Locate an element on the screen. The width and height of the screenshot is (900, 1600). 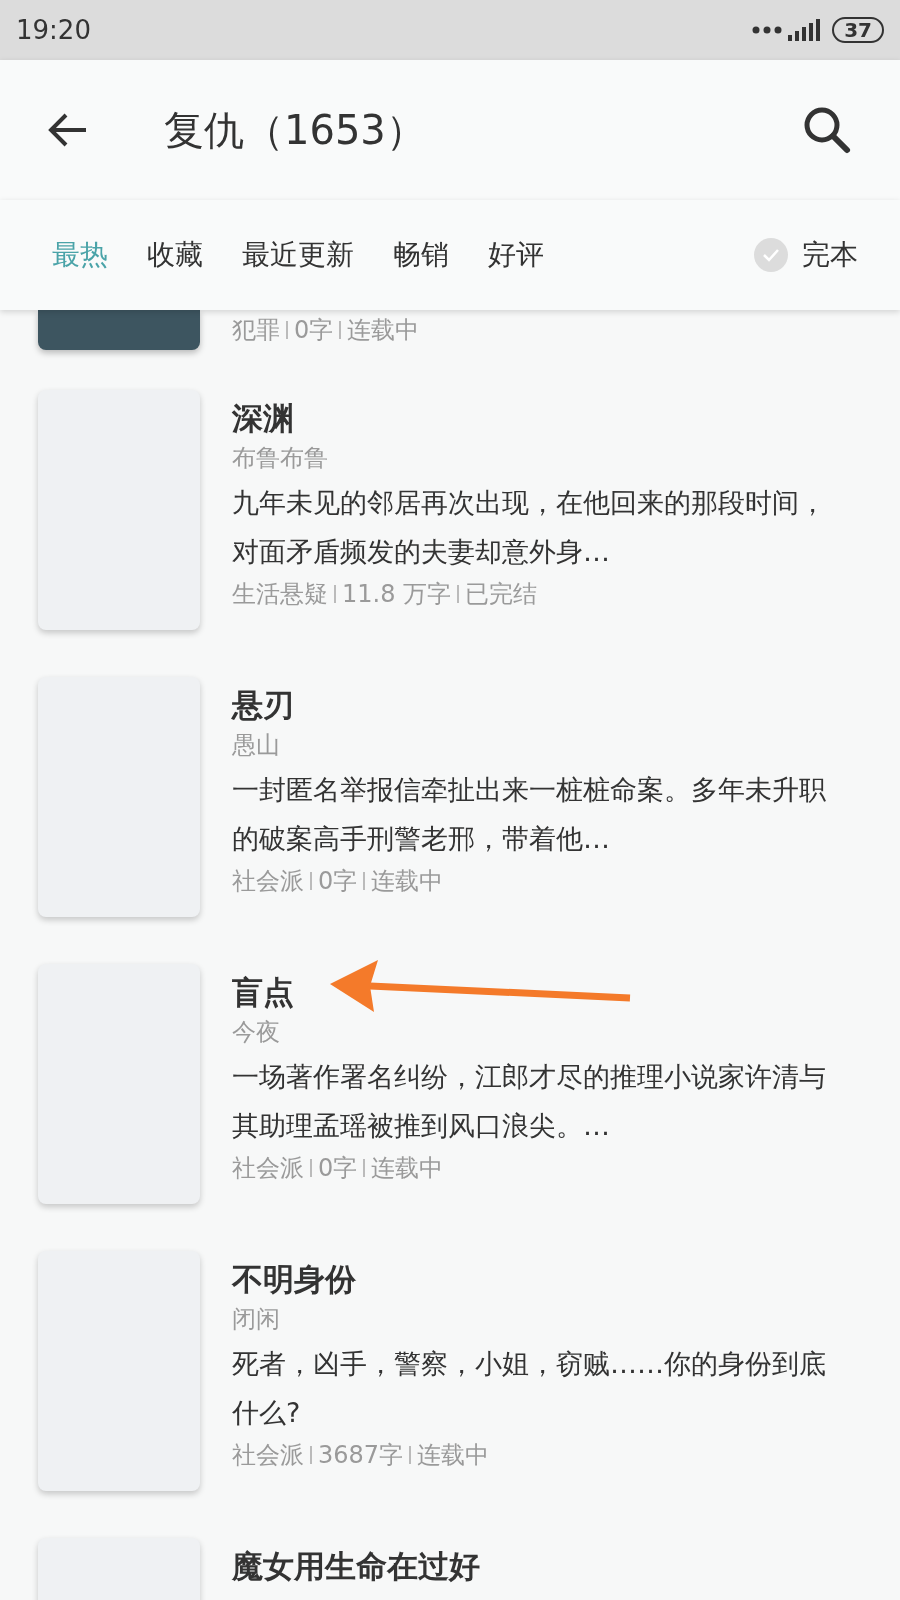
search-icon is located at coordinates (827, 130).